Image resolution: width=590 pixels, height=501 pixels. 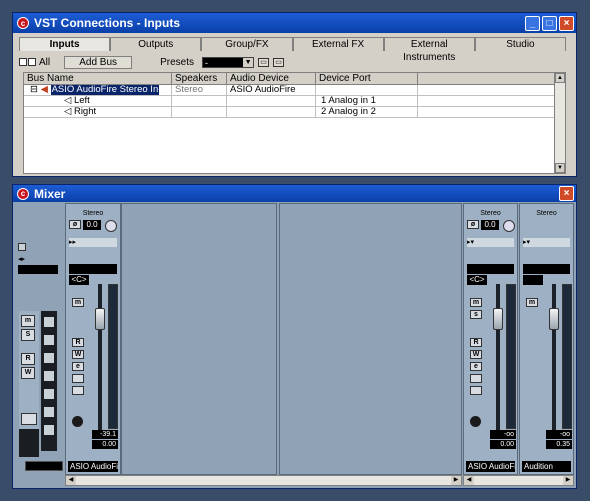 I want to click on scroll-down-icon: ▼, so click(x=560, y=168).